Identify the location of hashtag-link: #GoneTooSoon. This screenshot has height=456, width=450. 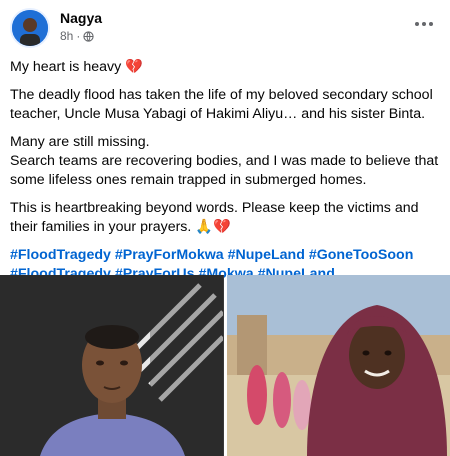
(361, 255).